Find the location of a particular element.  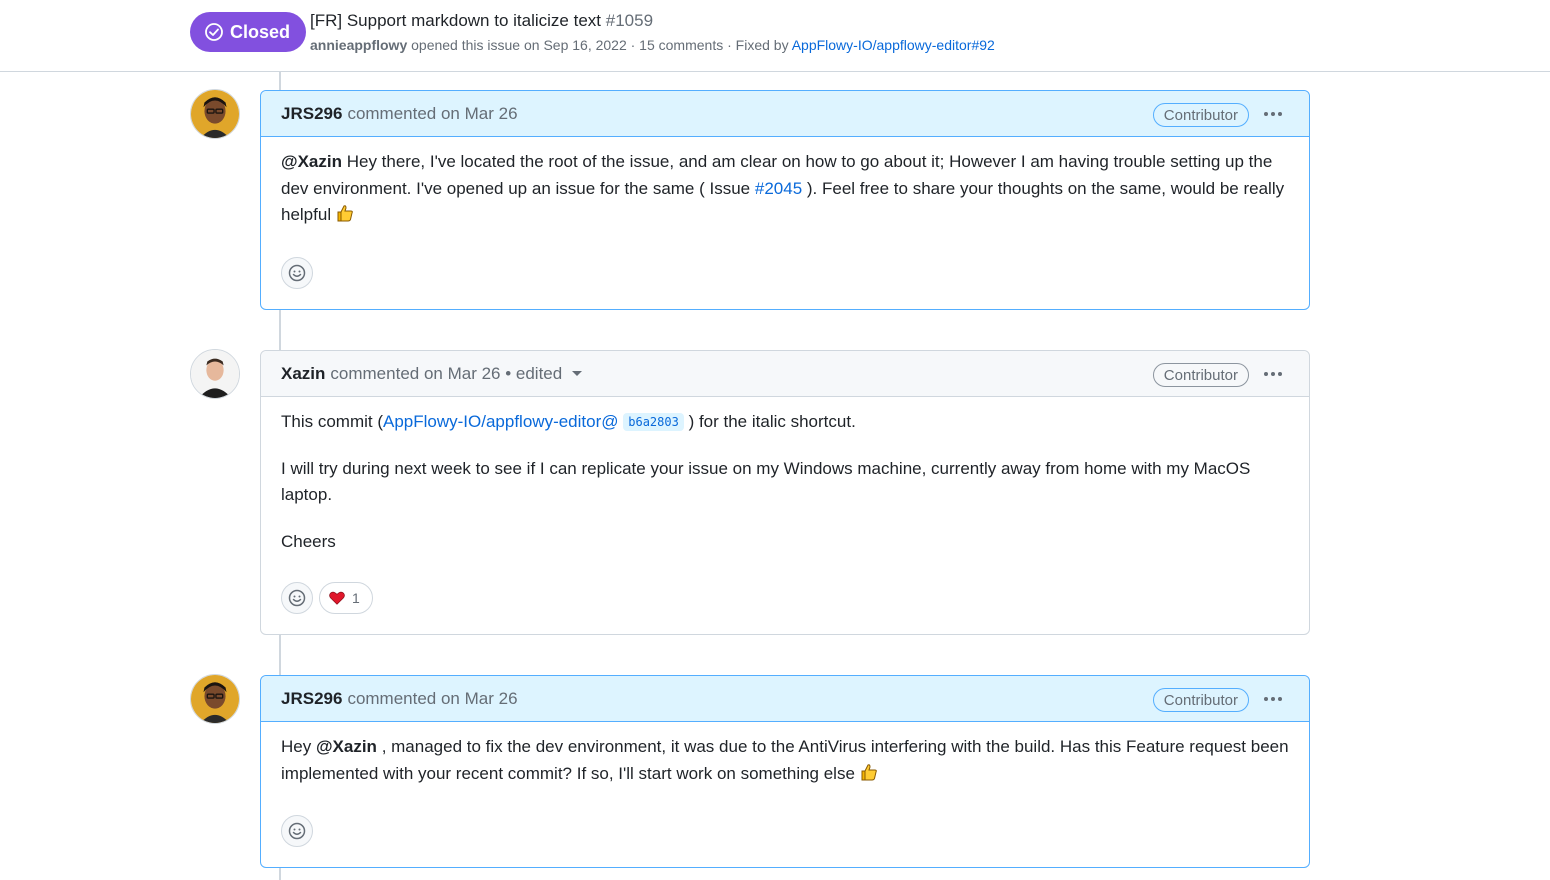

avatar-xazin is located at coordinates (215, 374).